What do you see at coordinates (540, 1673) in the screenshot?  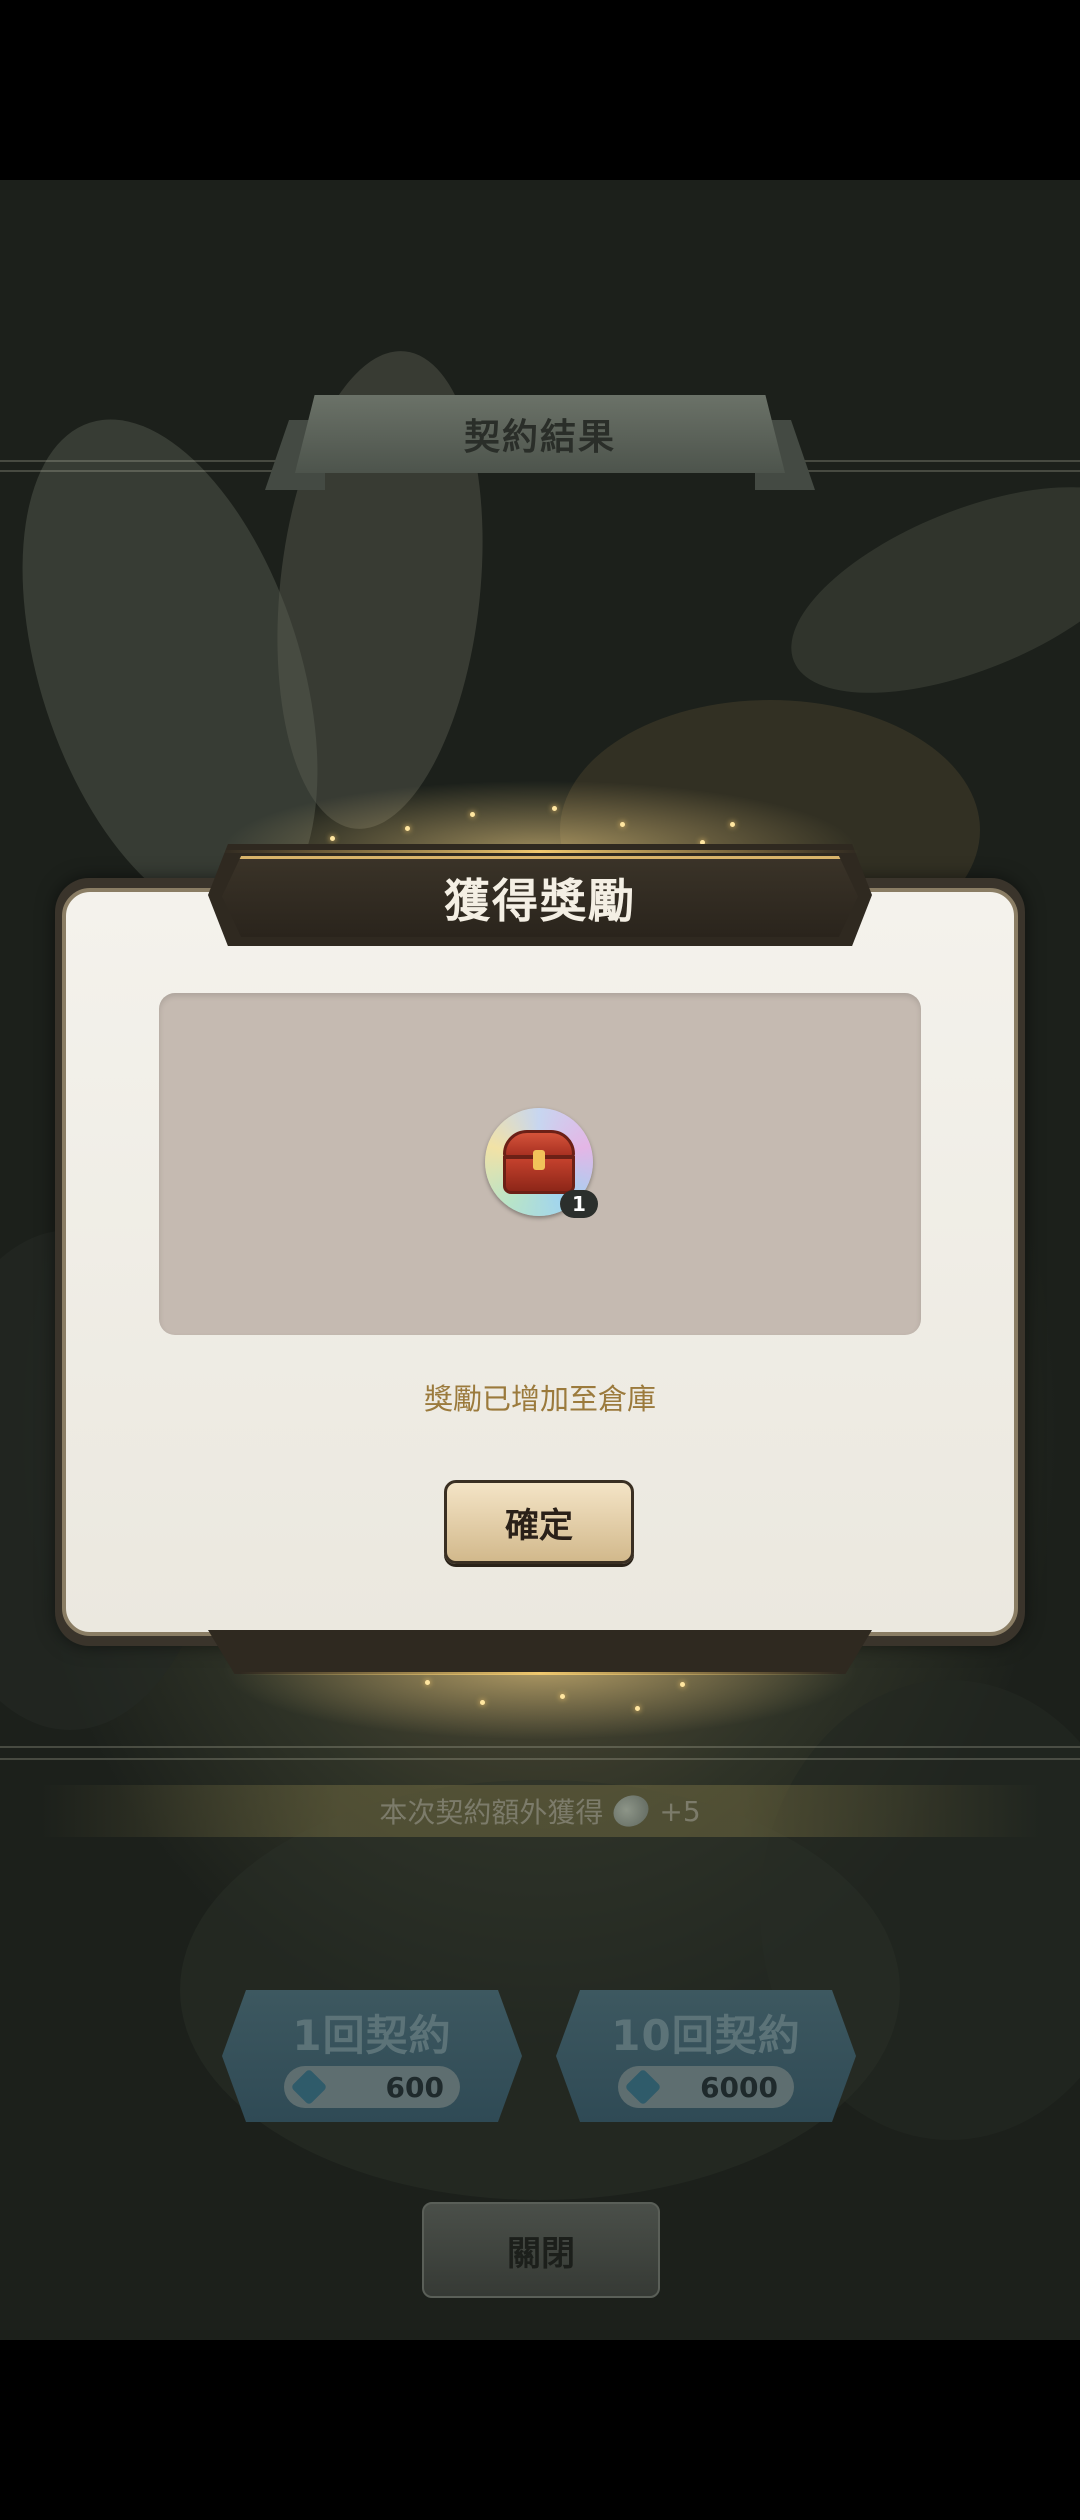 I see `bottom-gold-edge` at bounding box center [540, 1673].